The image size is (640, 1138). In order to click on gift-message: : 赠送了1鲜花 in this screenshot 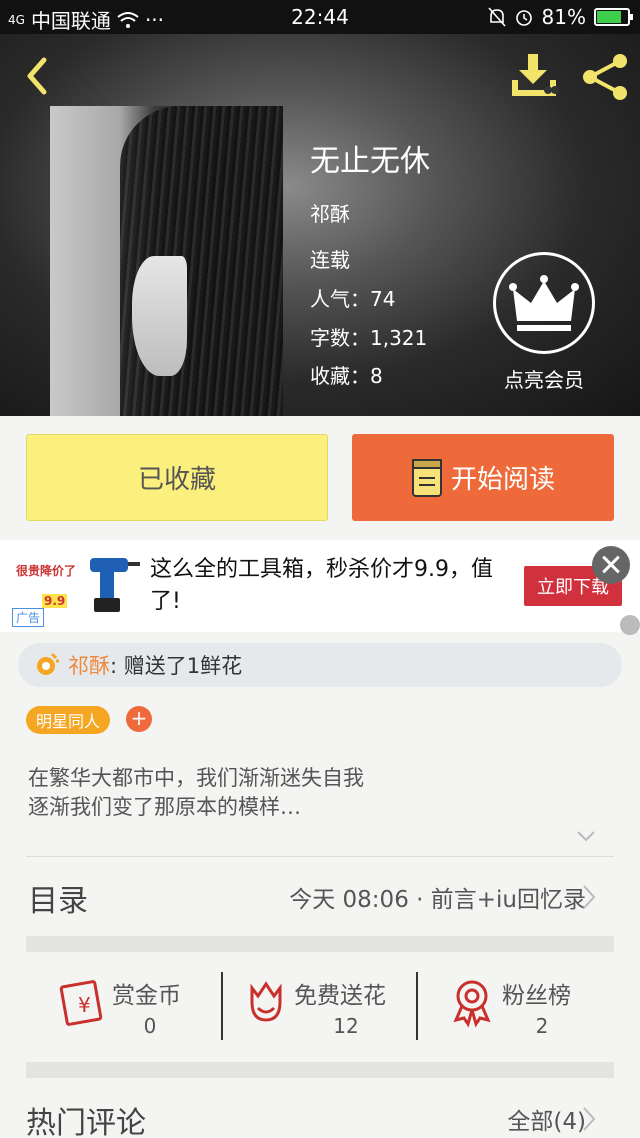, I will do `click(176, 666)`.